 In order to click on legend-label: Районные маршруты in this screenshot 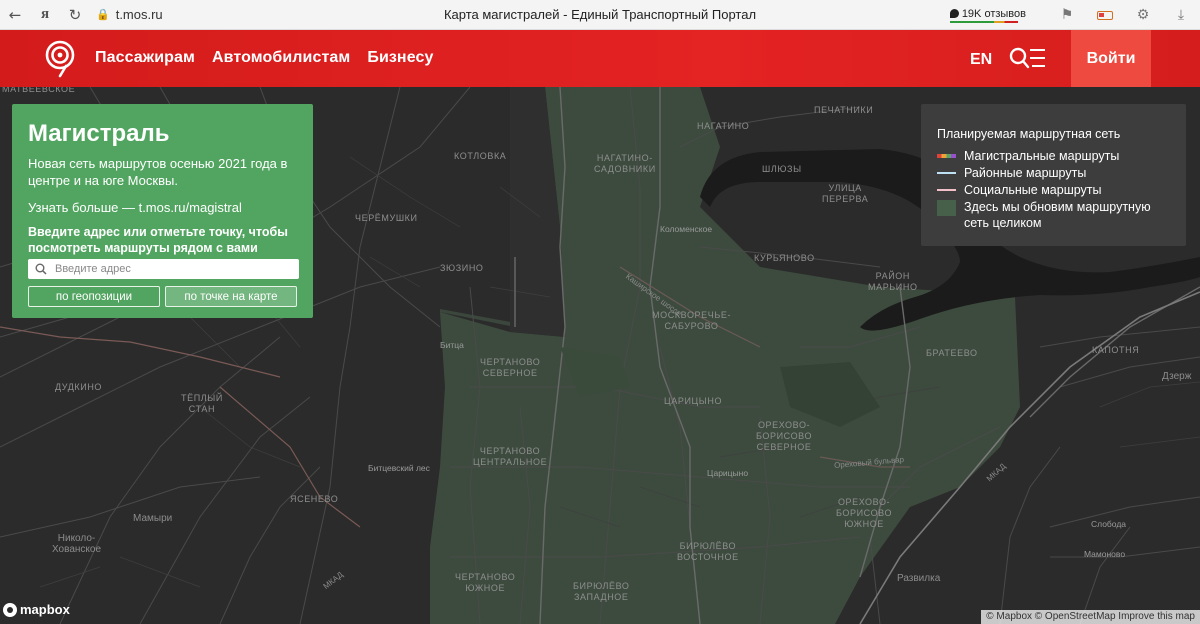, I will do `click(1025, 173)`.